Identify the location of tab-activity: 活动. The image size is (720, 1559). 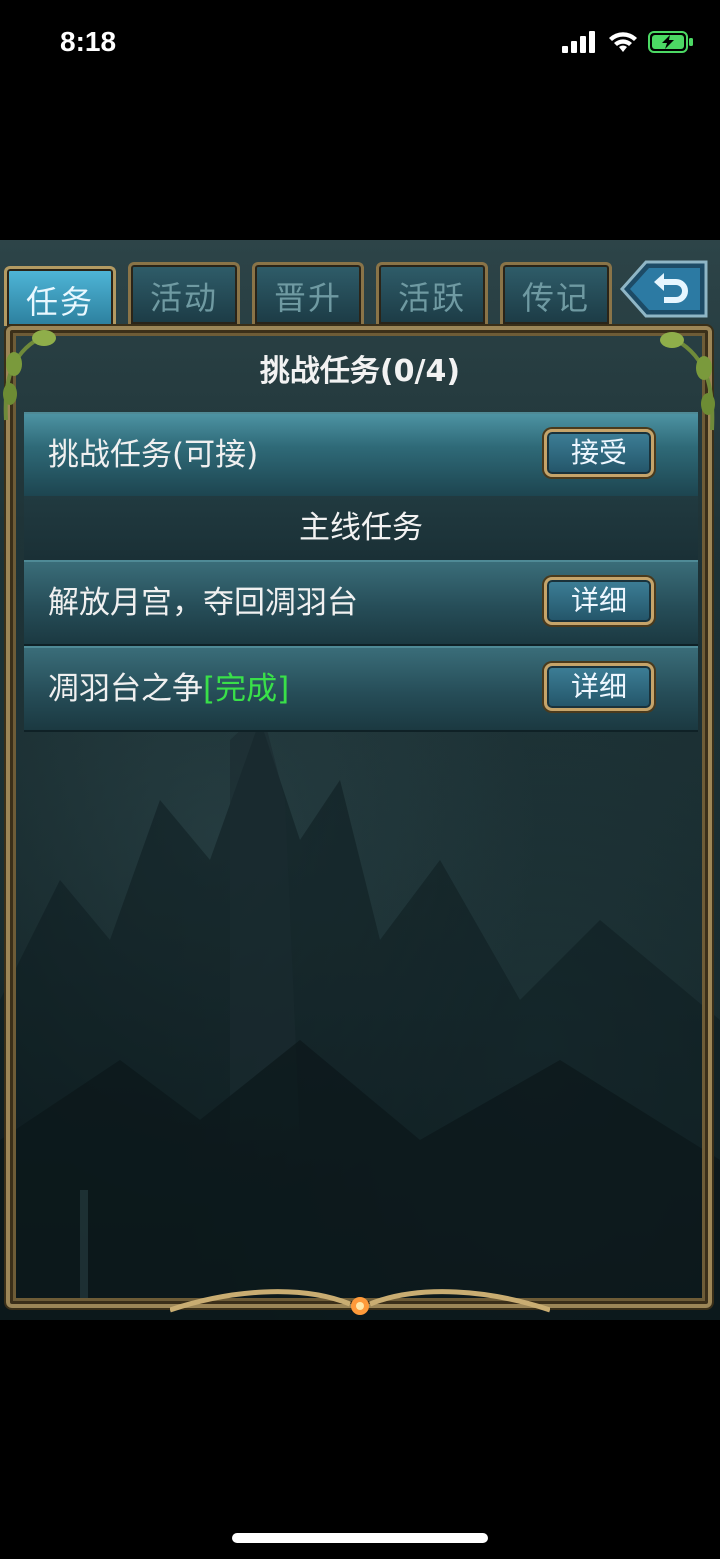
(184, 293).